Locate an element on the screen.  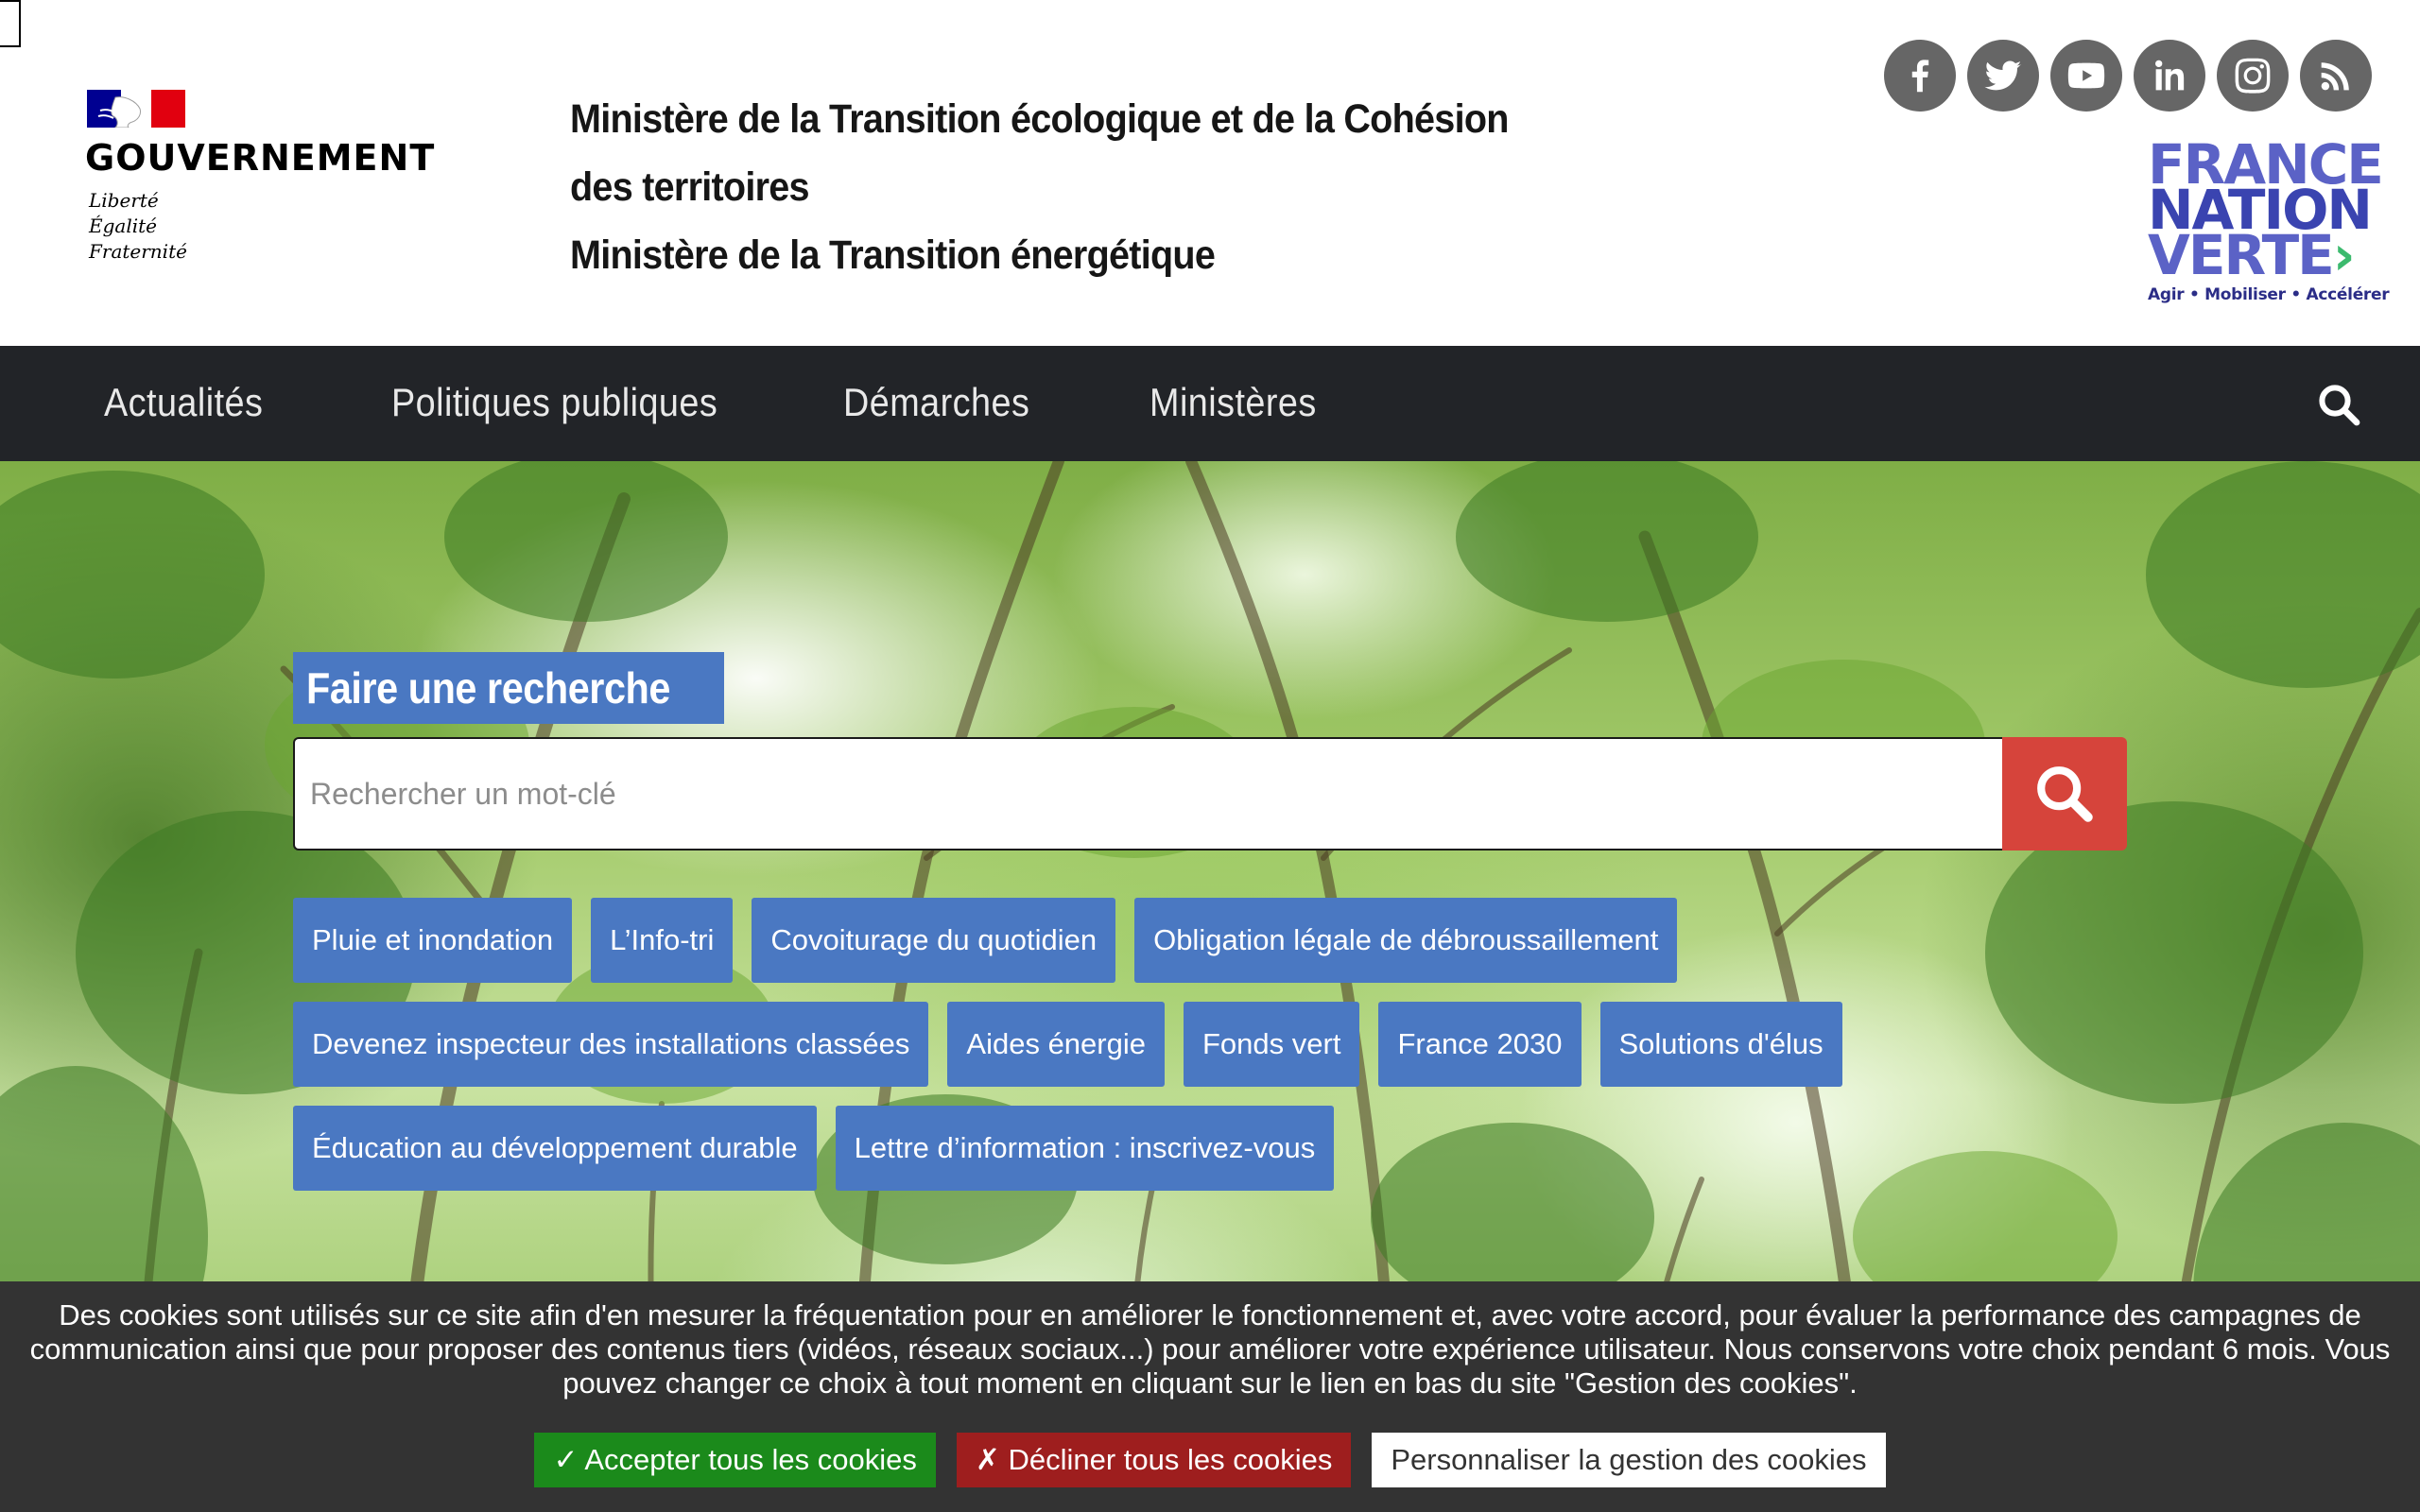
motto-egalite: Égalité is located at coordinates (123, 226).